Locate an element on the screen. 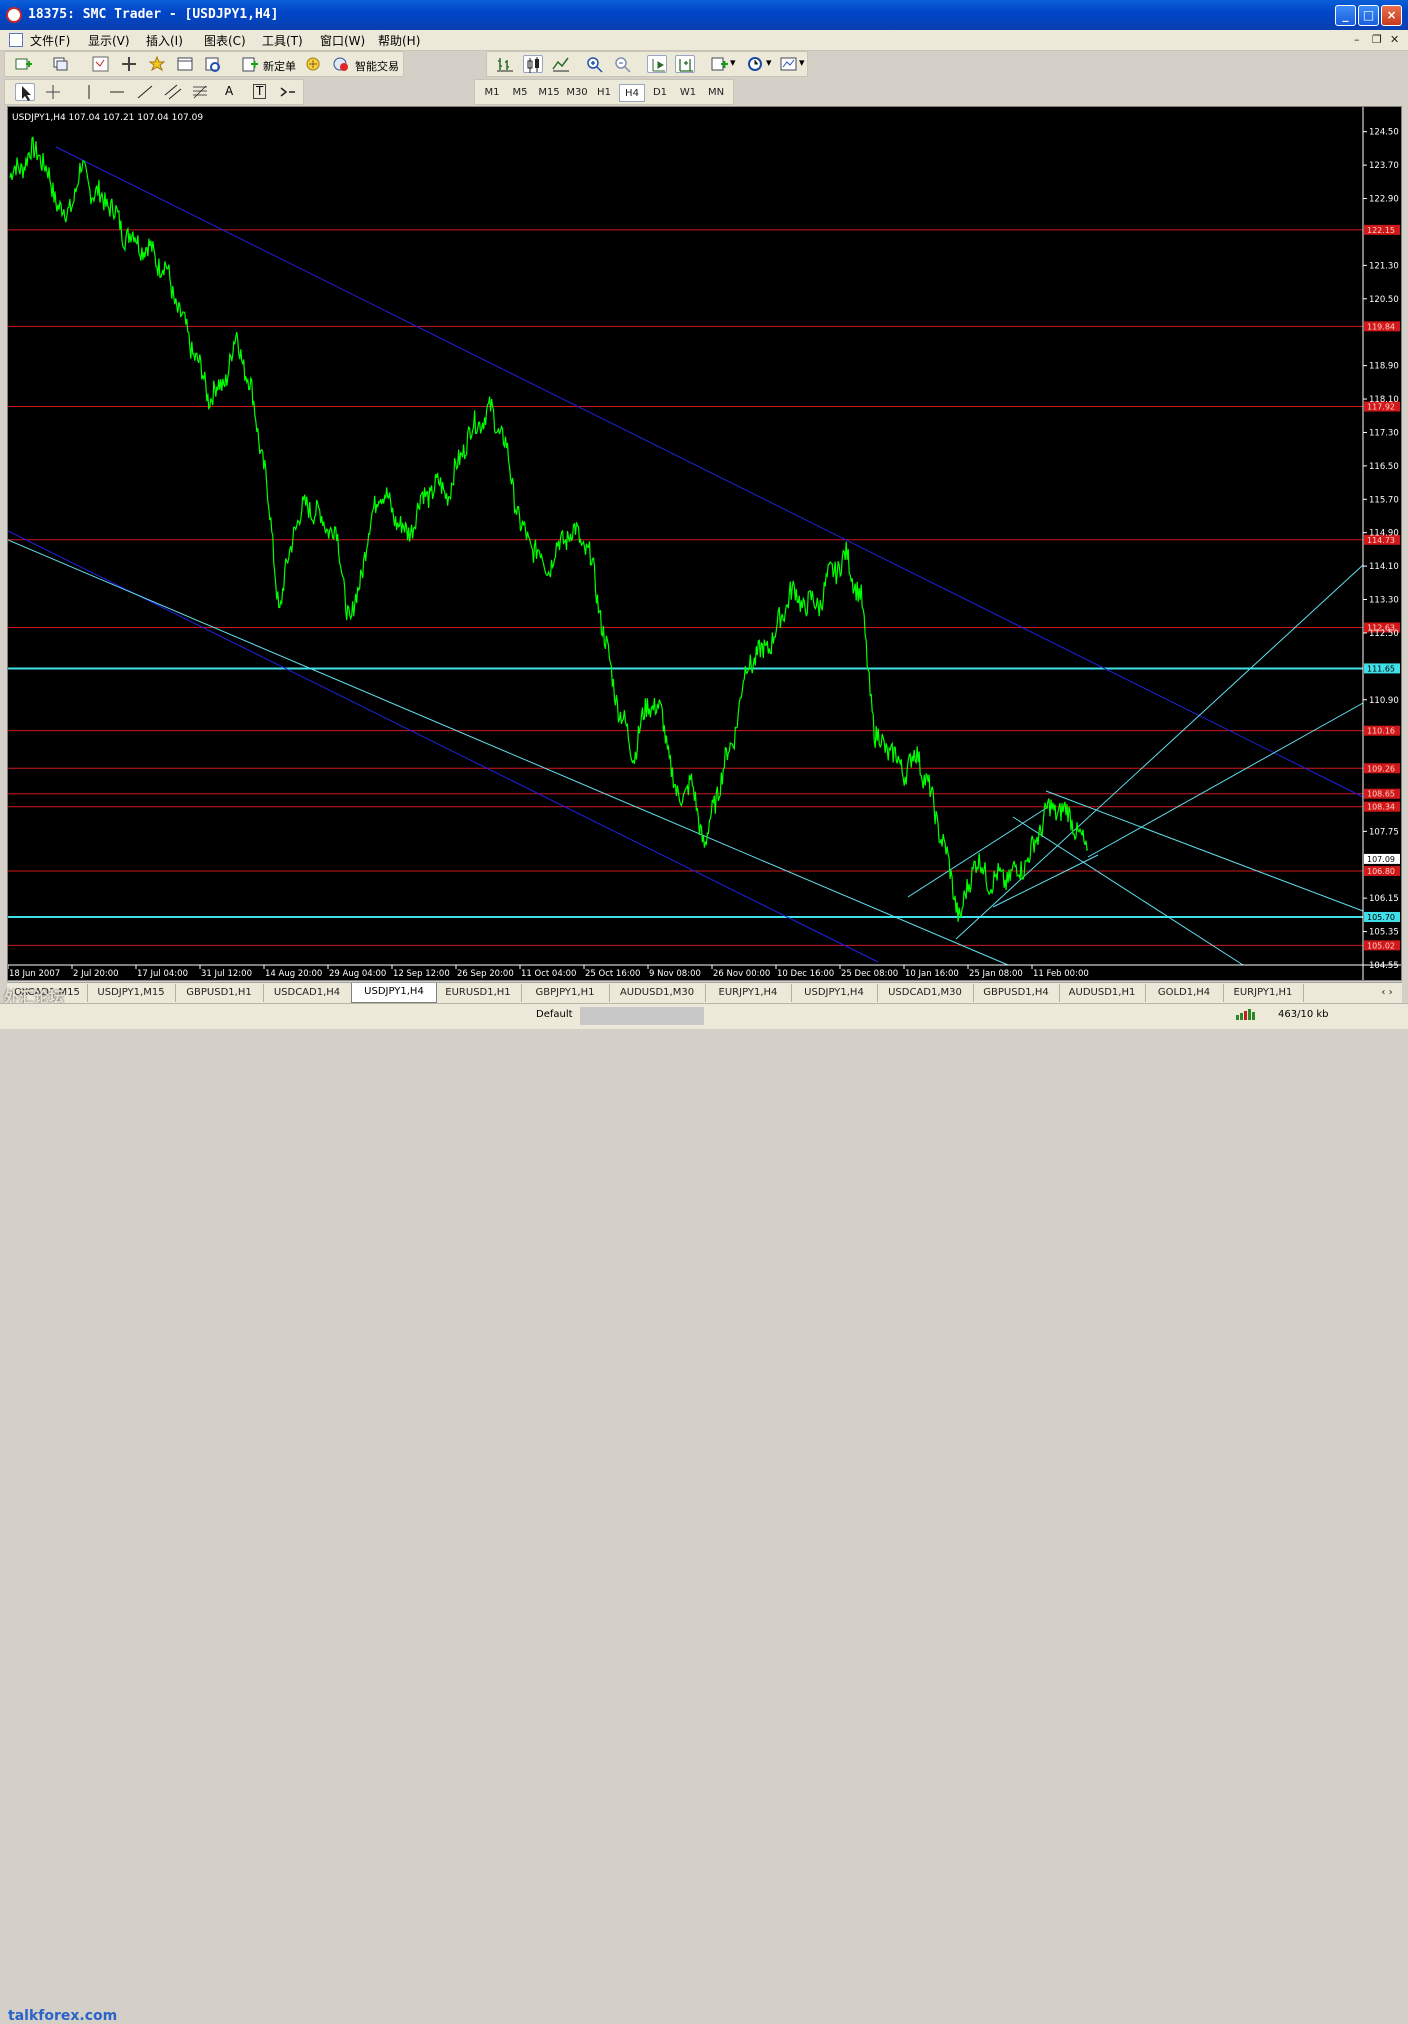 The height and width of the screenshot is (2024, 1408). menu-window: 窗口(W) is located at coordinates (342, 40).